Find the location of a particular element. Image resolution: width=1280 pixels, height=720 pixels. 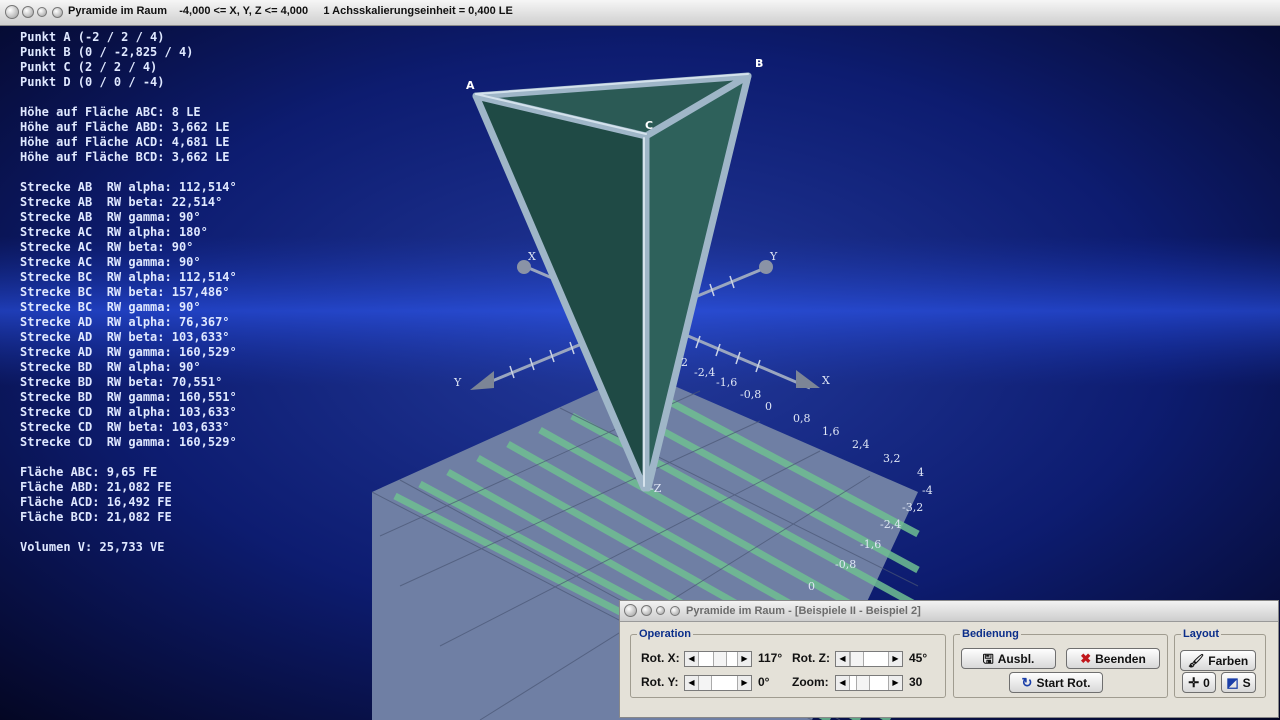

angle-row: Strecke BD RW beta: 70,551° is located at coordinates (121, 382).